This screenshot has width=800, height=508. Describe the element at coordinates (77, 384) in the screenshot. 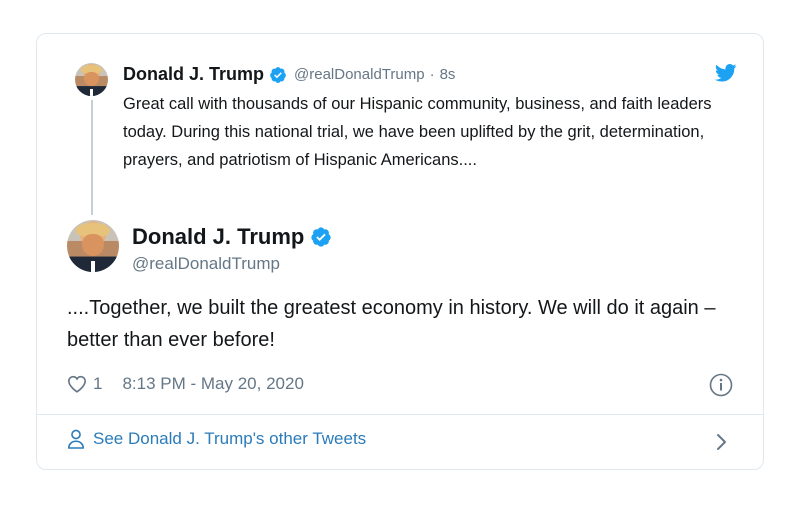

I see `heart-icon` at that location.